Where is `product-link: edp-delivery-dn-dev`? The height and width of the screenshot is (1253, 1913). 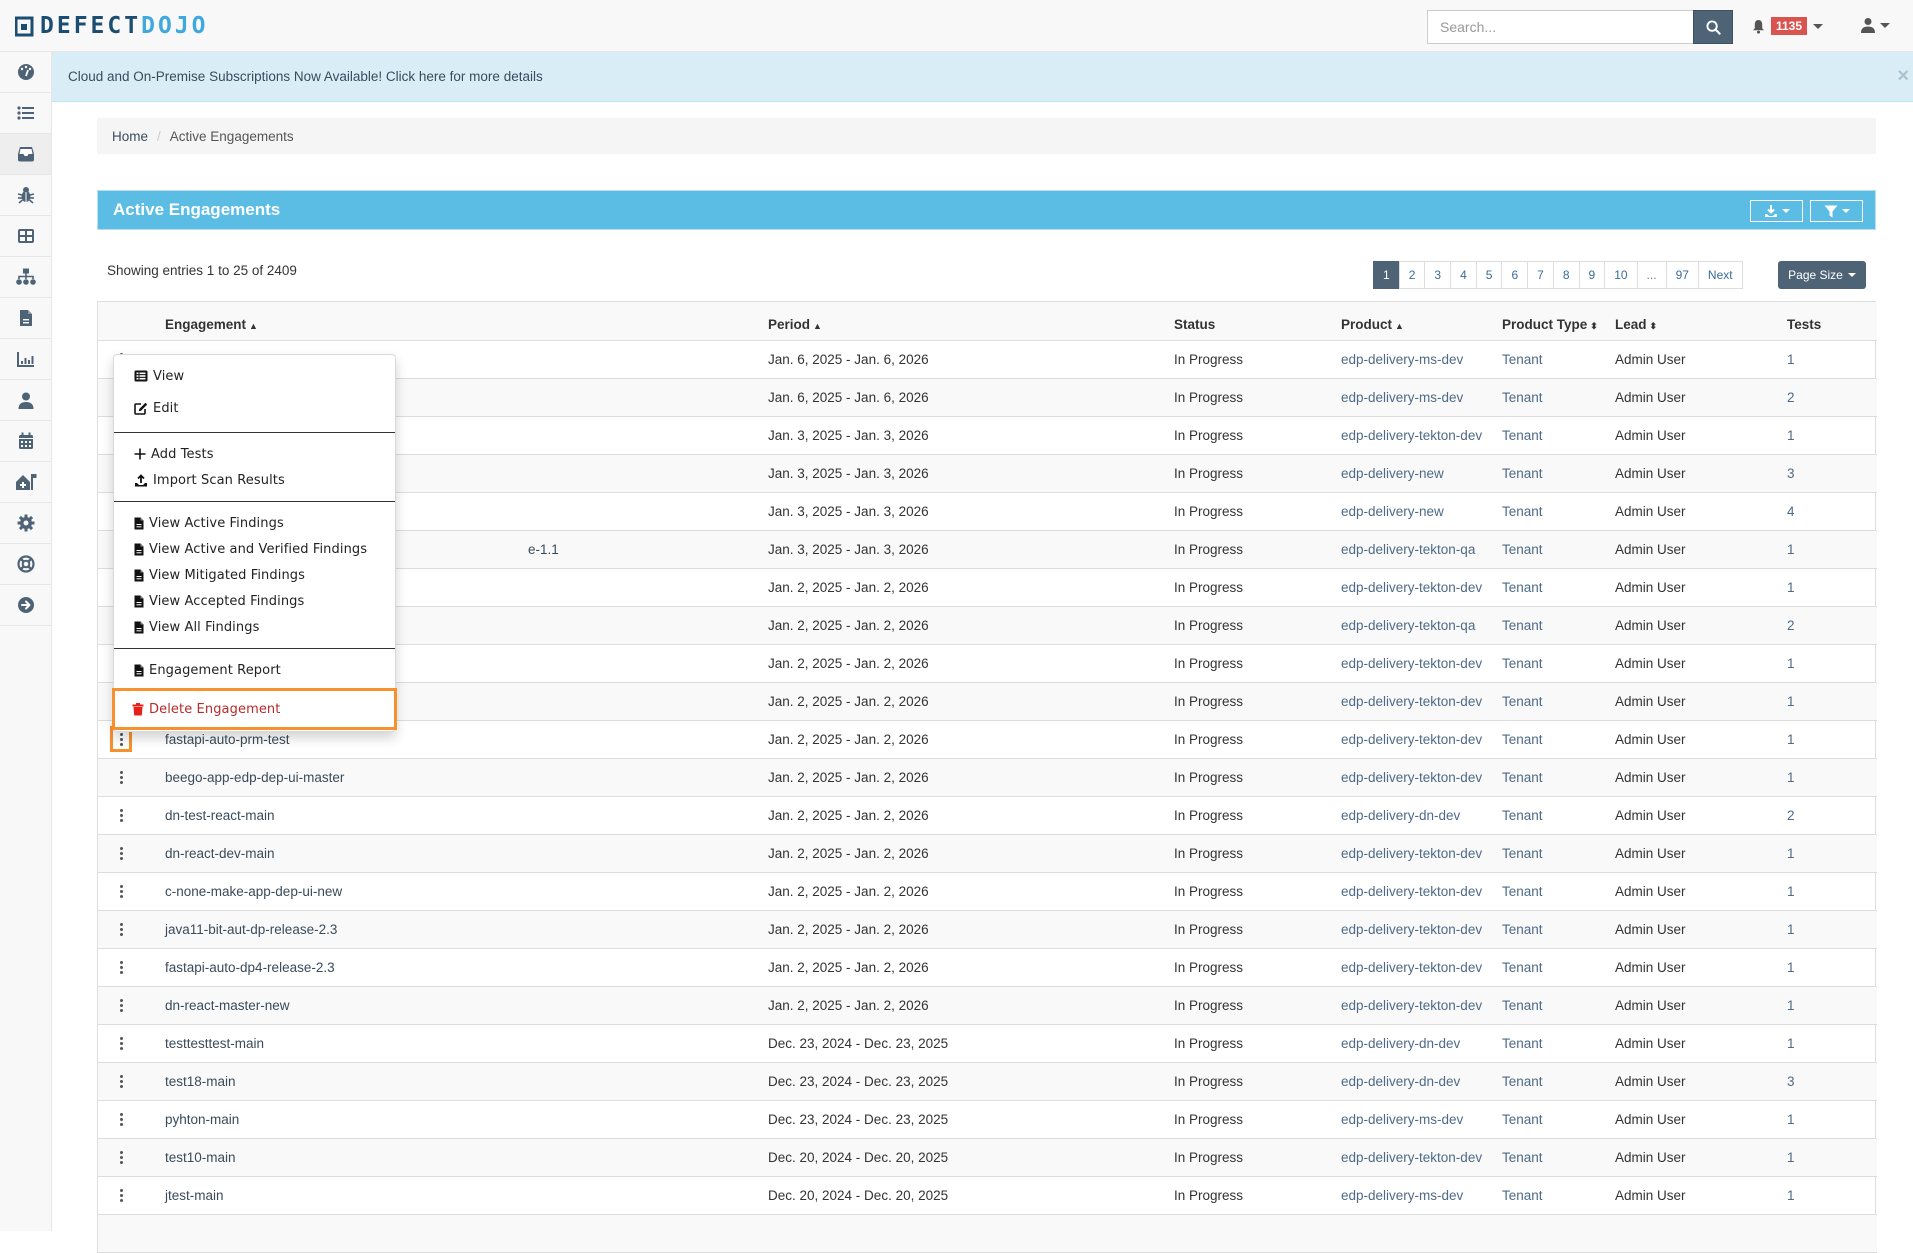
product-link: edp-delivery-dn-dev is located at coordinates (1400, 1043).